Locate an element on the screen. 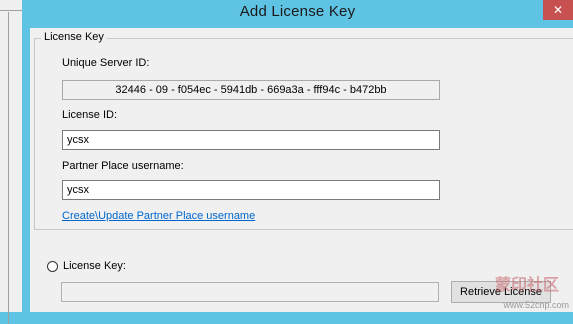 The height and width of the screenshot is (324, 573). window-title: Add License Key is located at coordinates (297, 11).